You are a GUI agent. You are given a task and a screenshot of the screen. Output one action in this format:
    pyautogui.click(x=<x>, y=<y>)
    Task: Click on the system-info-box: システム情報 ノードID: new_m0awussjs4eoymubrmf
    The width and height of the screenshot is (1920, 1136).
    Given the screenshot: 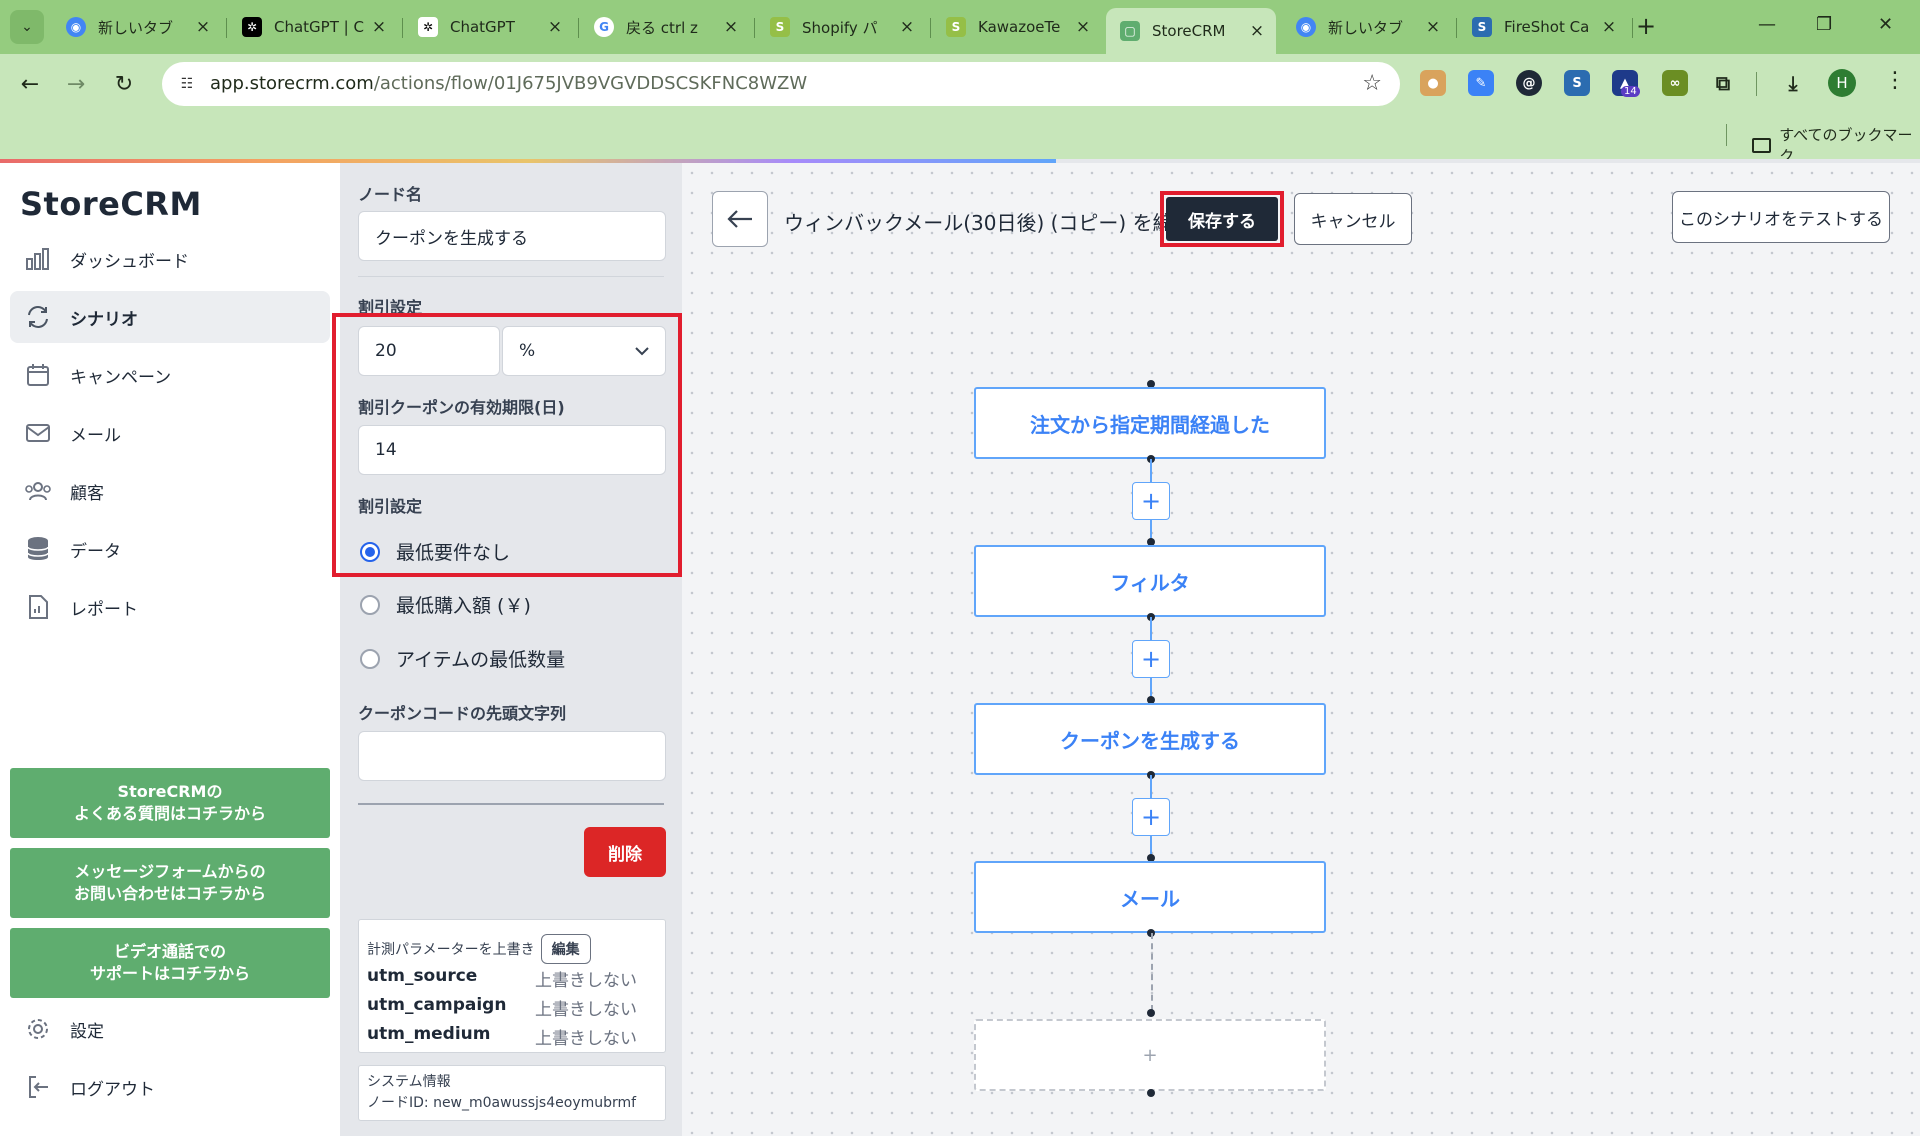 What is the action you would take?
    pyautogui.click(x=512, y=1093)
    